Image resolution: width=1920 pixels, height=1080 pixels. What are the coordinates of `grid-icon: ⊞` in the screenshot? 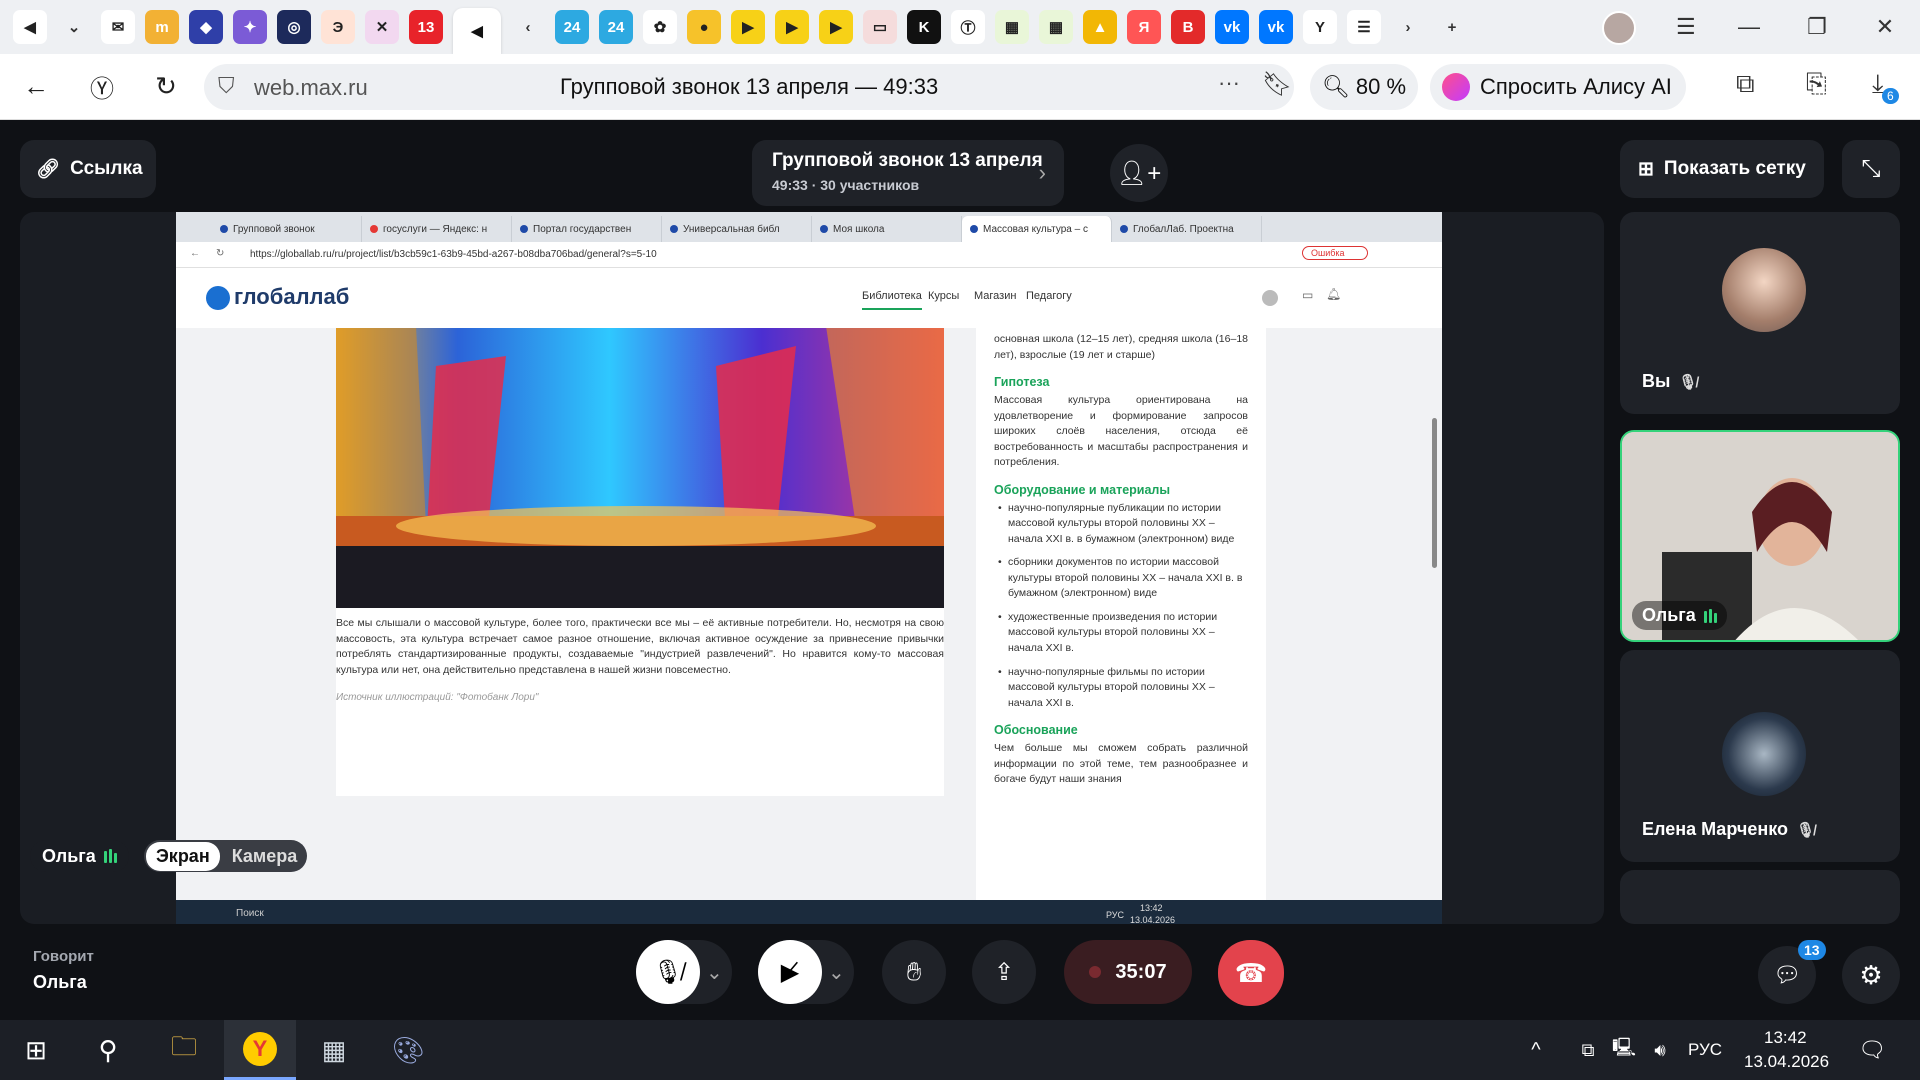 It's located at (1646, 169).